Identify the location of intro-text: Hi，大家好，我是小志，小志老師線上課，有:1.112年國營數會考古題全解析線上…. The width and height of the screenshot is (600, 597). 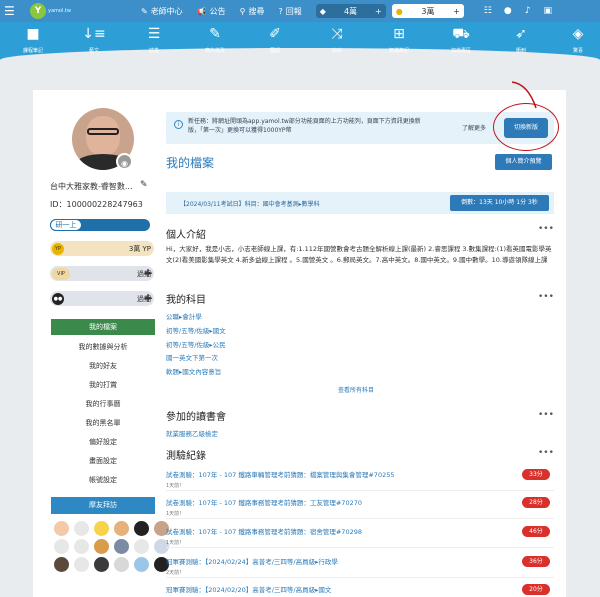
(359, 254).